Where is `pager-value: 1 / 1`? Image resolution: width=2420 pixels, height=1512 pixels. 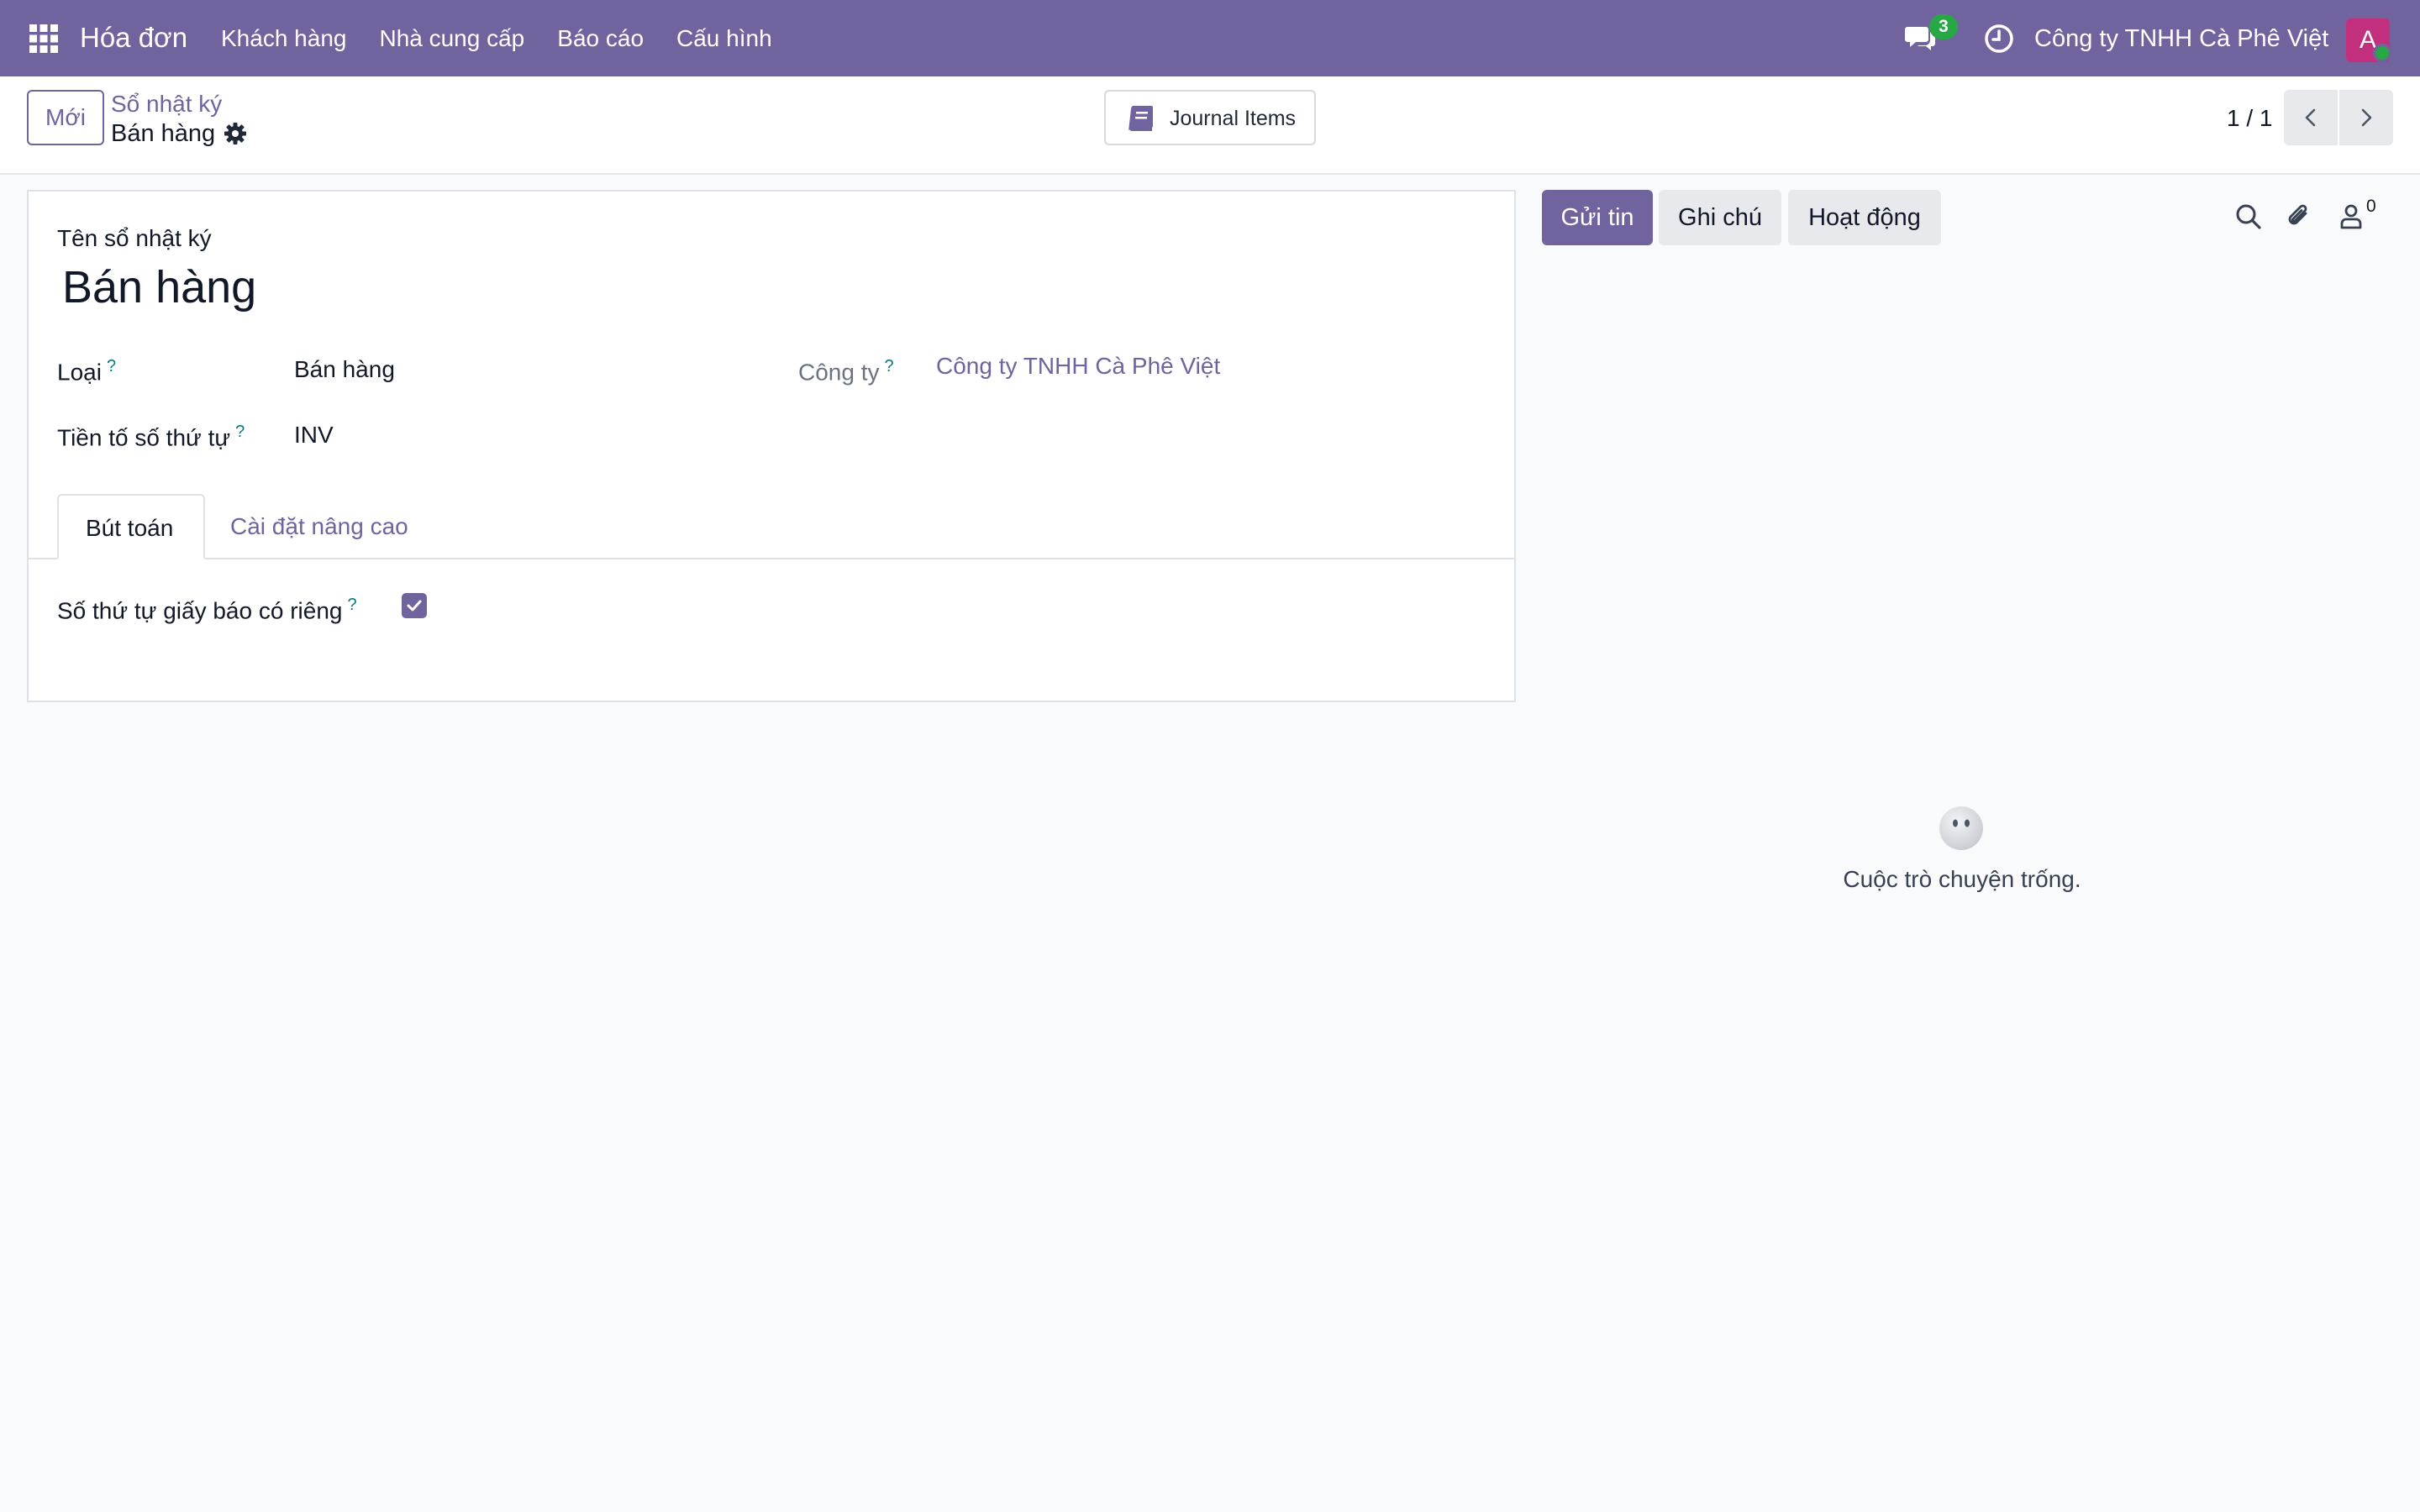
pager-value: 1 / 1 is located at coordinates (2249, 118).